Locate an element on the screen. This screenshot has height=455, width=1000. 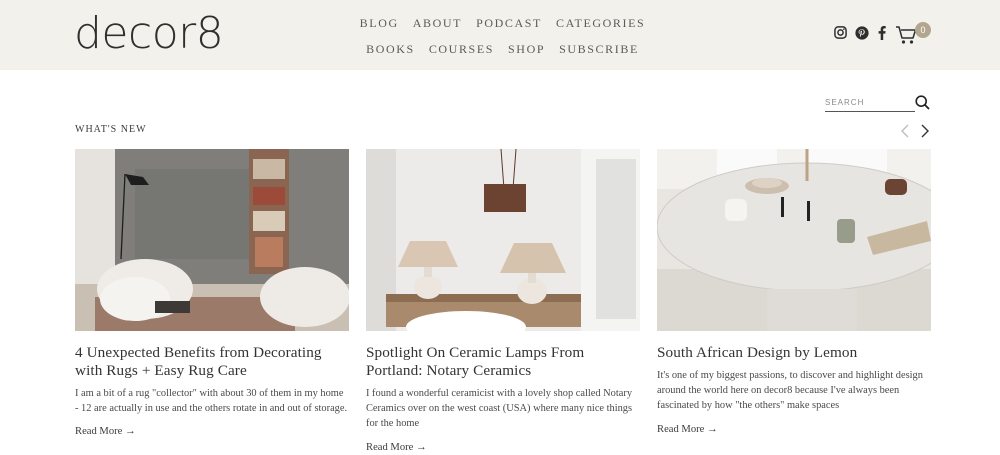
nav-link-podcast: PODCAST is located at coordinates (509, 23).